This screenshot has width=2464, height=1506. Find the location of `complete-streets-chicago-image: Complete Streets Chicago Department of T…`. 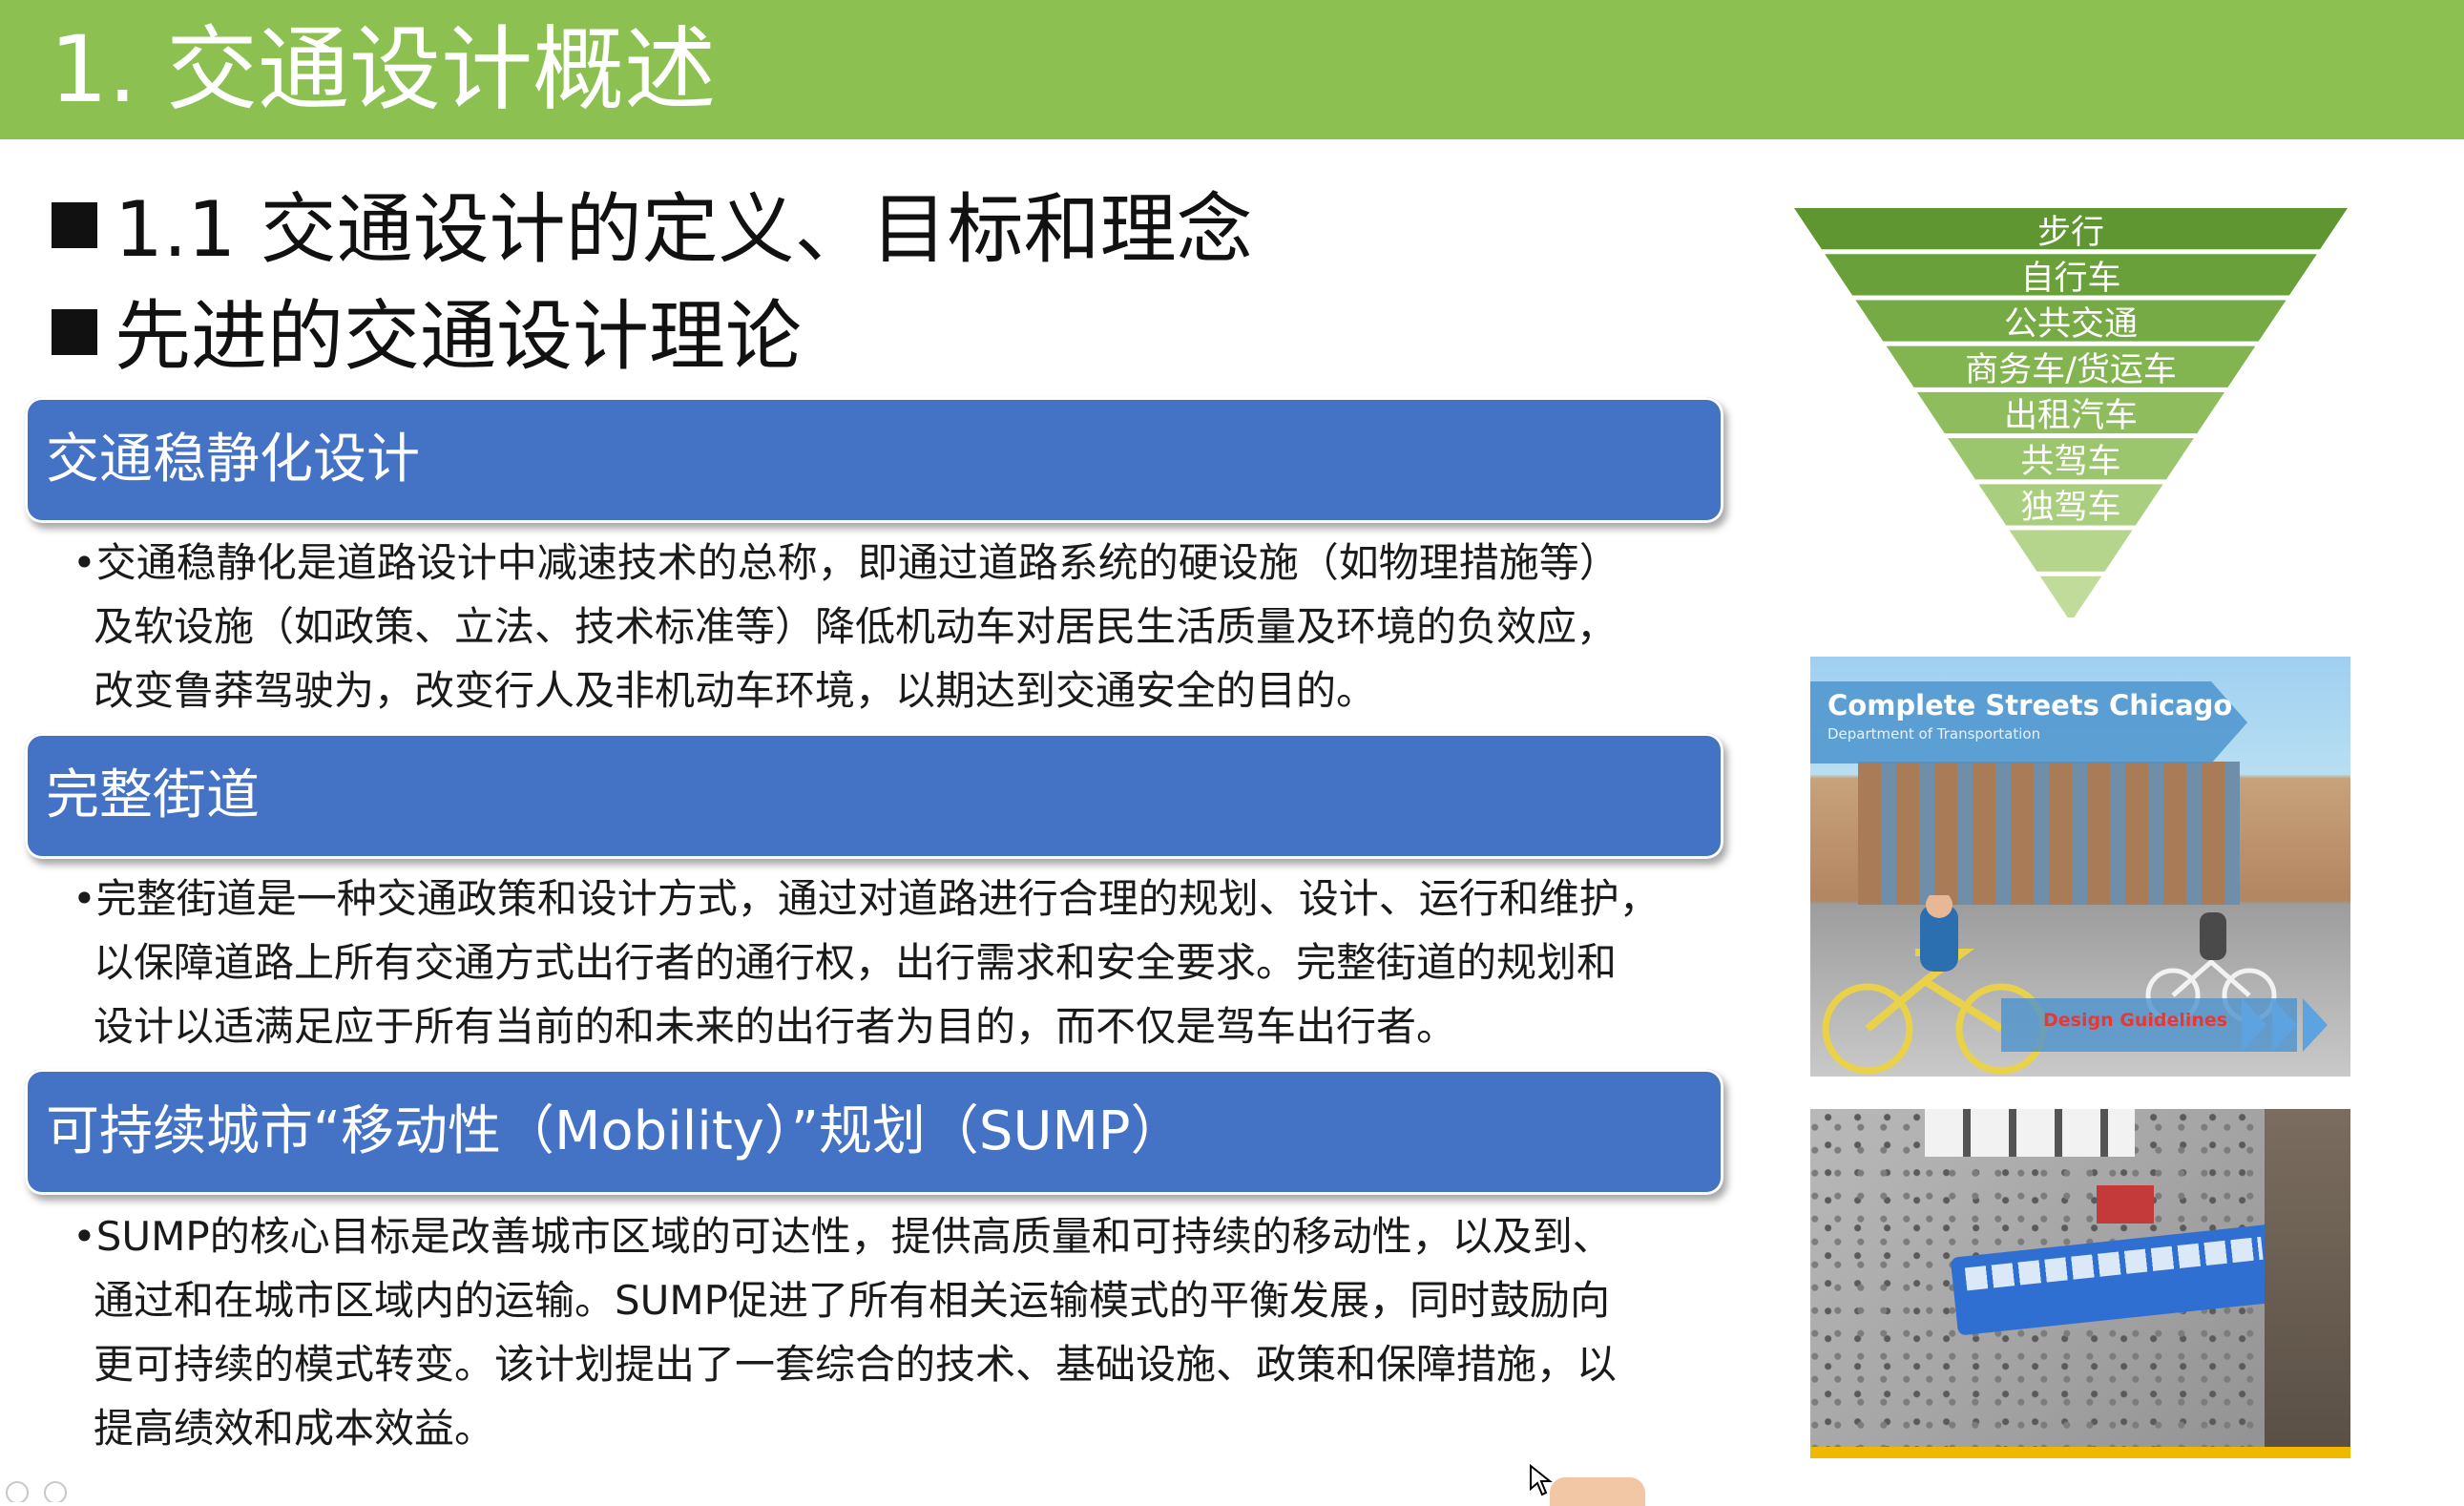

complete-streets-chicago-image: Complete Streets Chicago Department of T… is located at coordinates (2080, 867).